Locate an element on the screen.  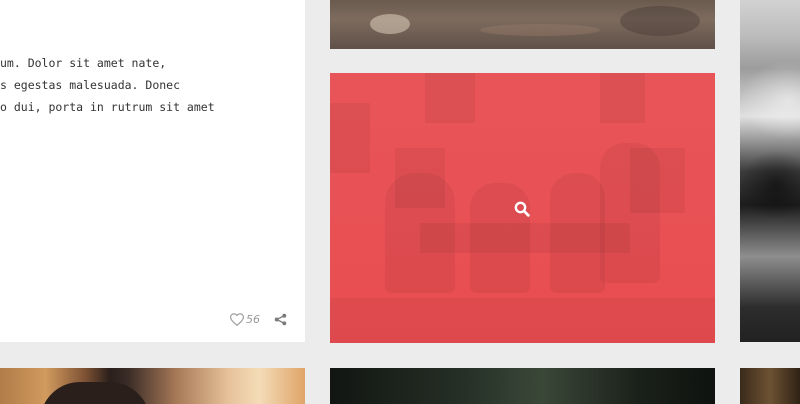
search-icon is located at coordinates (522, 209).